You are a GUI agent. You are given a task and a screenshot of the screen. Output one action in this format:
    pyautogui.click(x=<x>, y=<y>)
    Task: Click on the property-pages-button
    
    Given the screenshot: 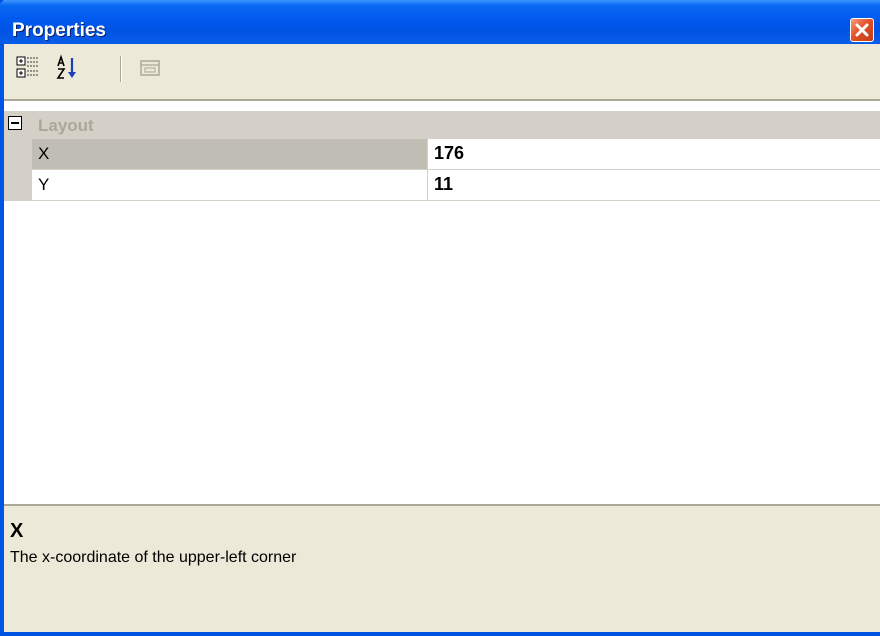 What is the action you would take?
    pyautogui.click(x=150, y=68)
    